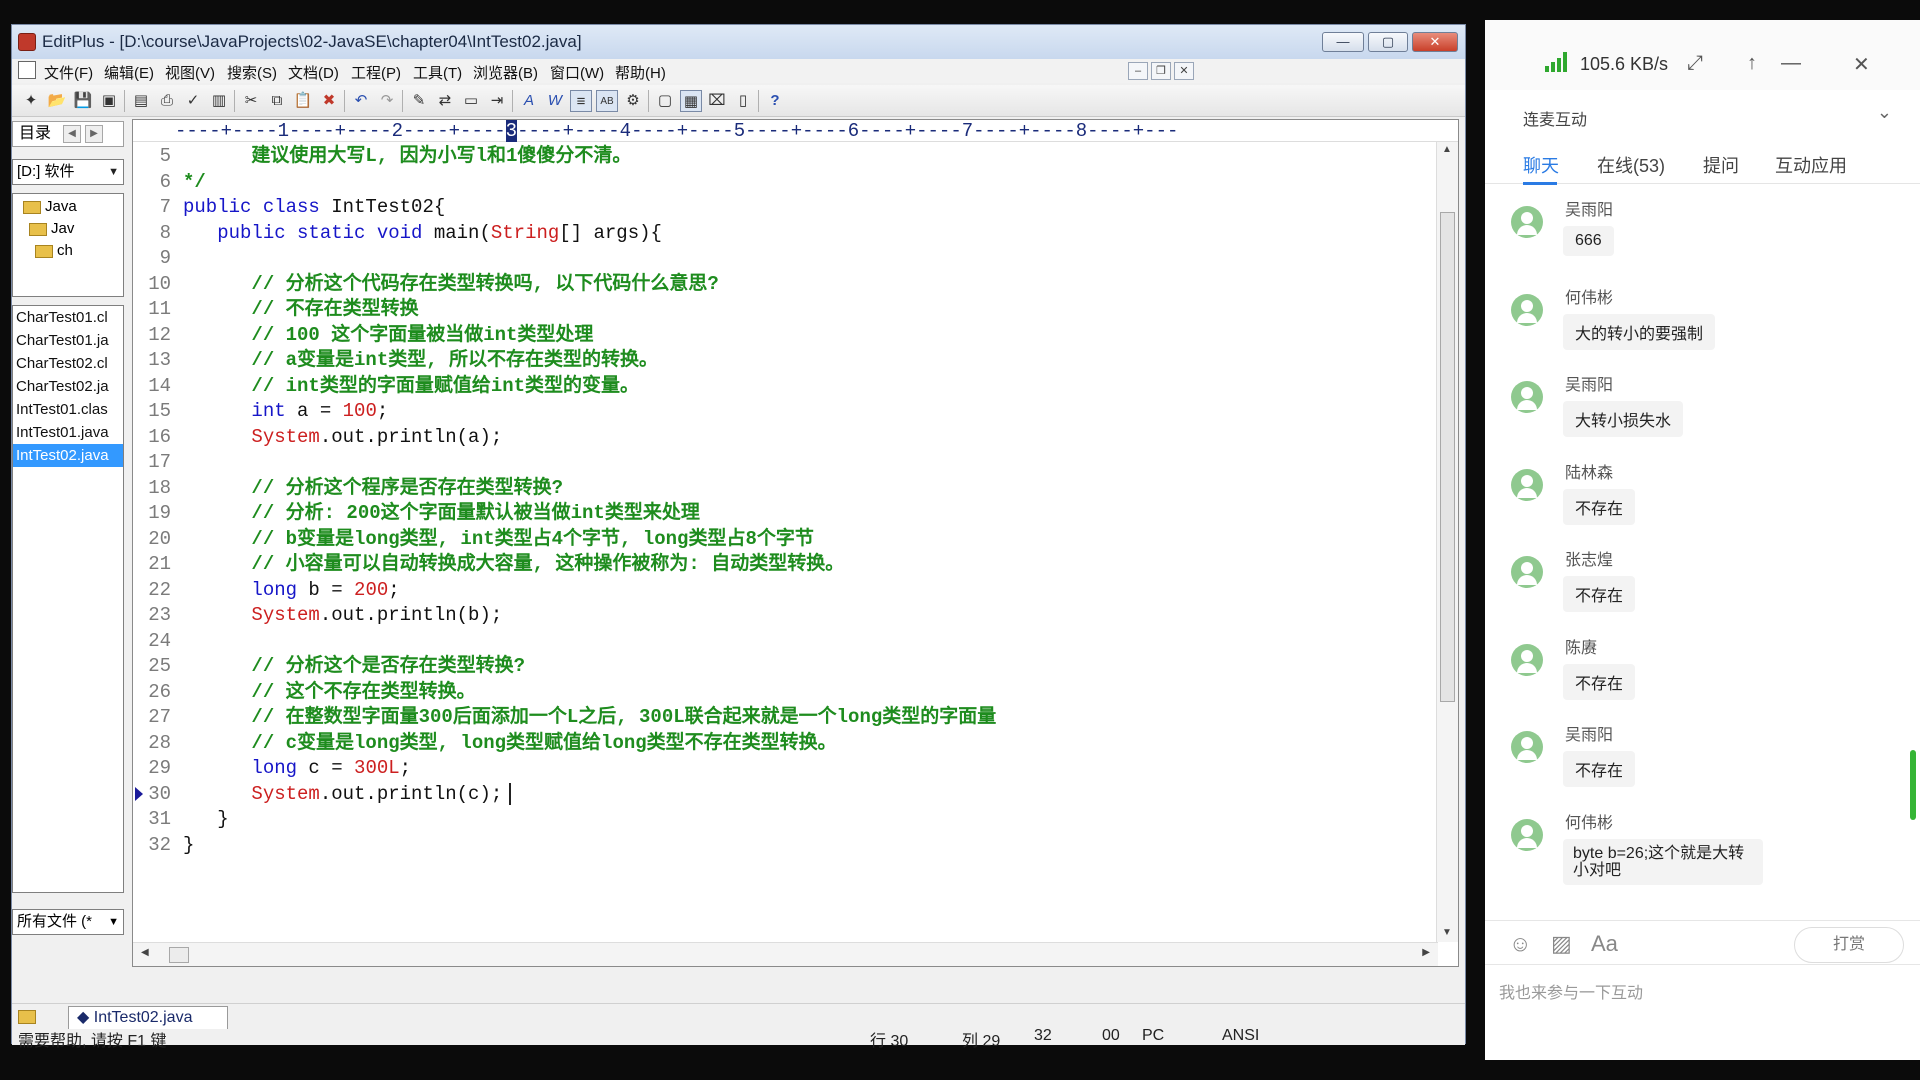  Describe the element at coordinates (784, 182) in the screenshot. I see `code-line: 6 */` at that location.